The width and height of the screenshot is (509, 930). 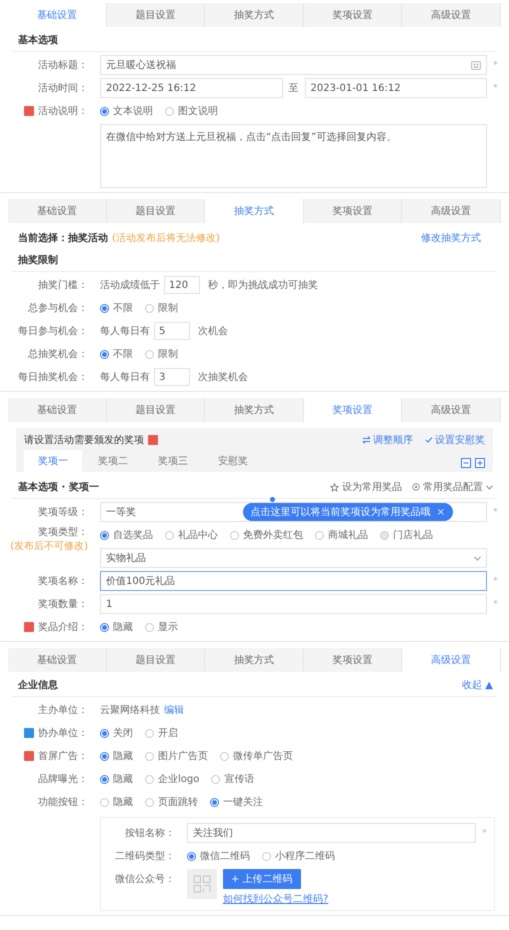 I want to click on radio-option: 宣传语, so click(x=232, y=779).